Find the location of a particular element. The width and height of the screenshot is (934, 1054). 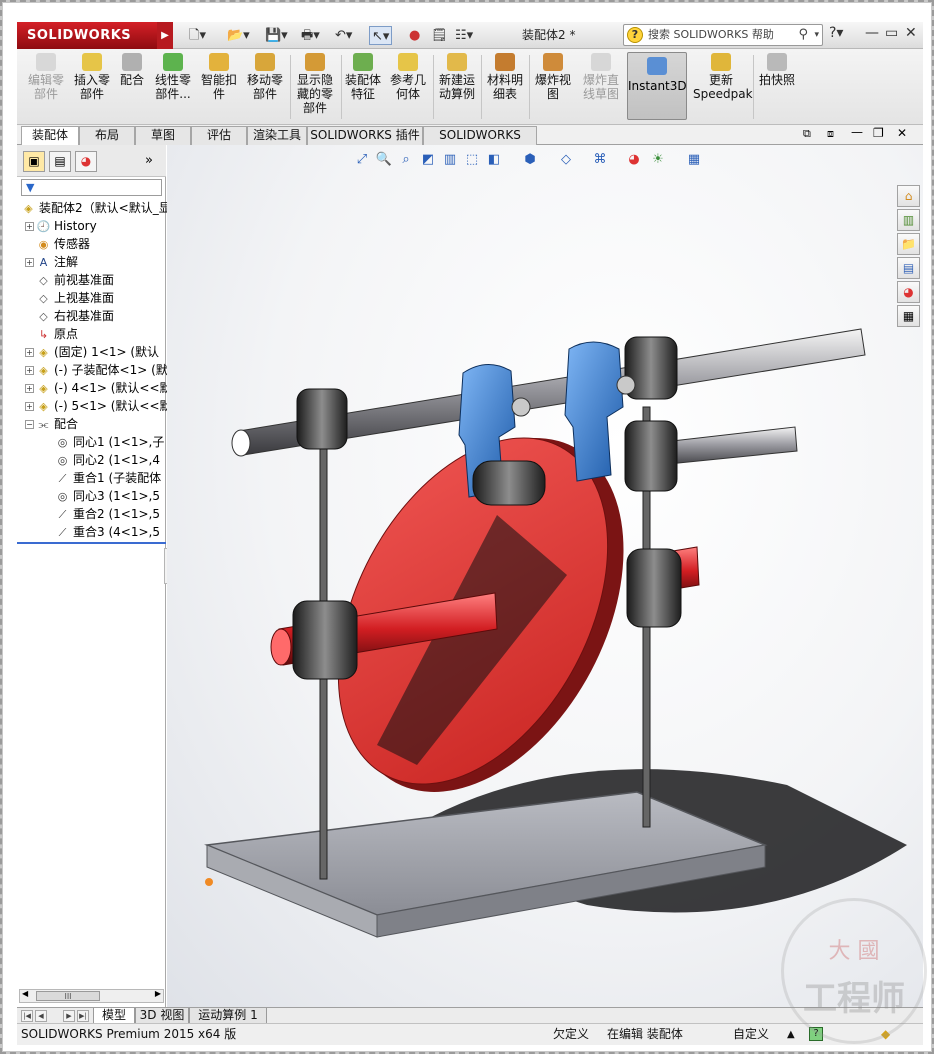

select-pointer-icon: ↖▾ is located at coordinates (381, 35).